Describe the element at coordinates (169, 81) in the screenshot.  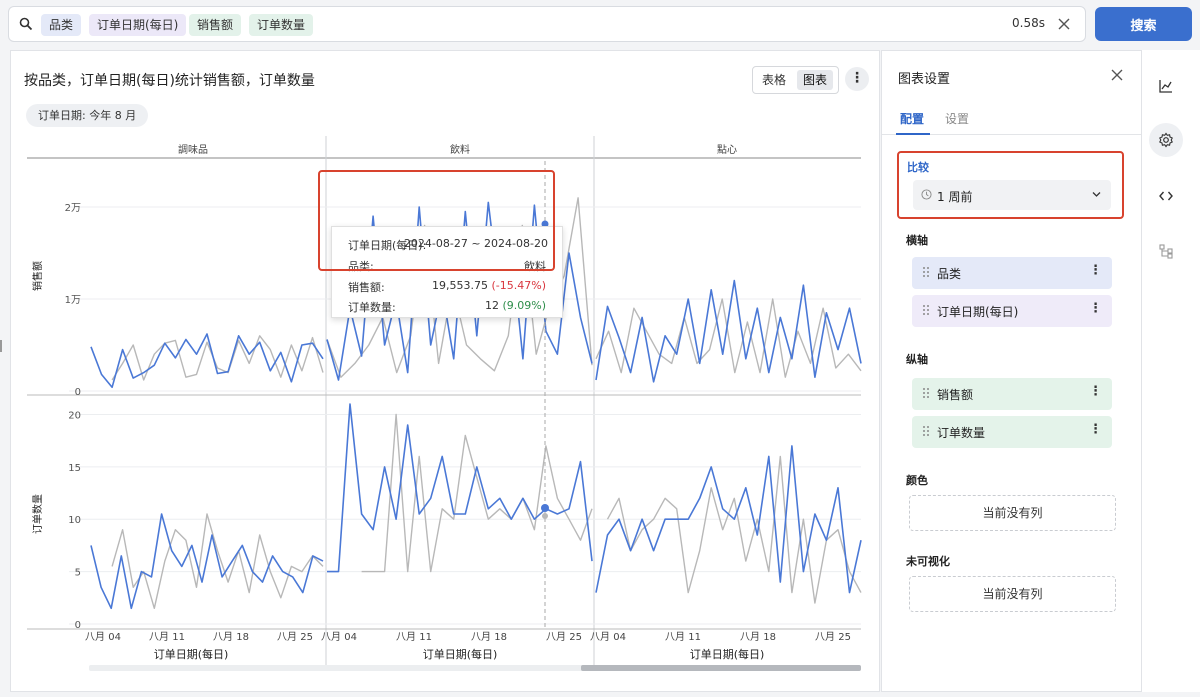
I see `page-title: 按品类，订单日期(每日)统计销售额，订单数量` at that location.